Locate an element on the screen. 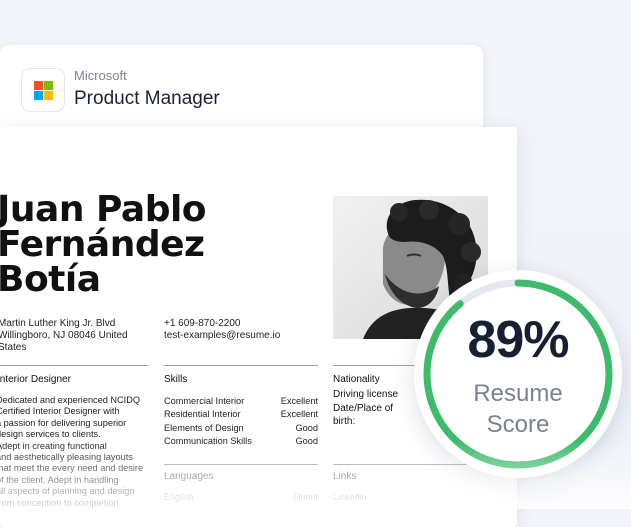 The image size is (631, 527). skill-row: Communication Skills Good is located at coordinates (241, 440).